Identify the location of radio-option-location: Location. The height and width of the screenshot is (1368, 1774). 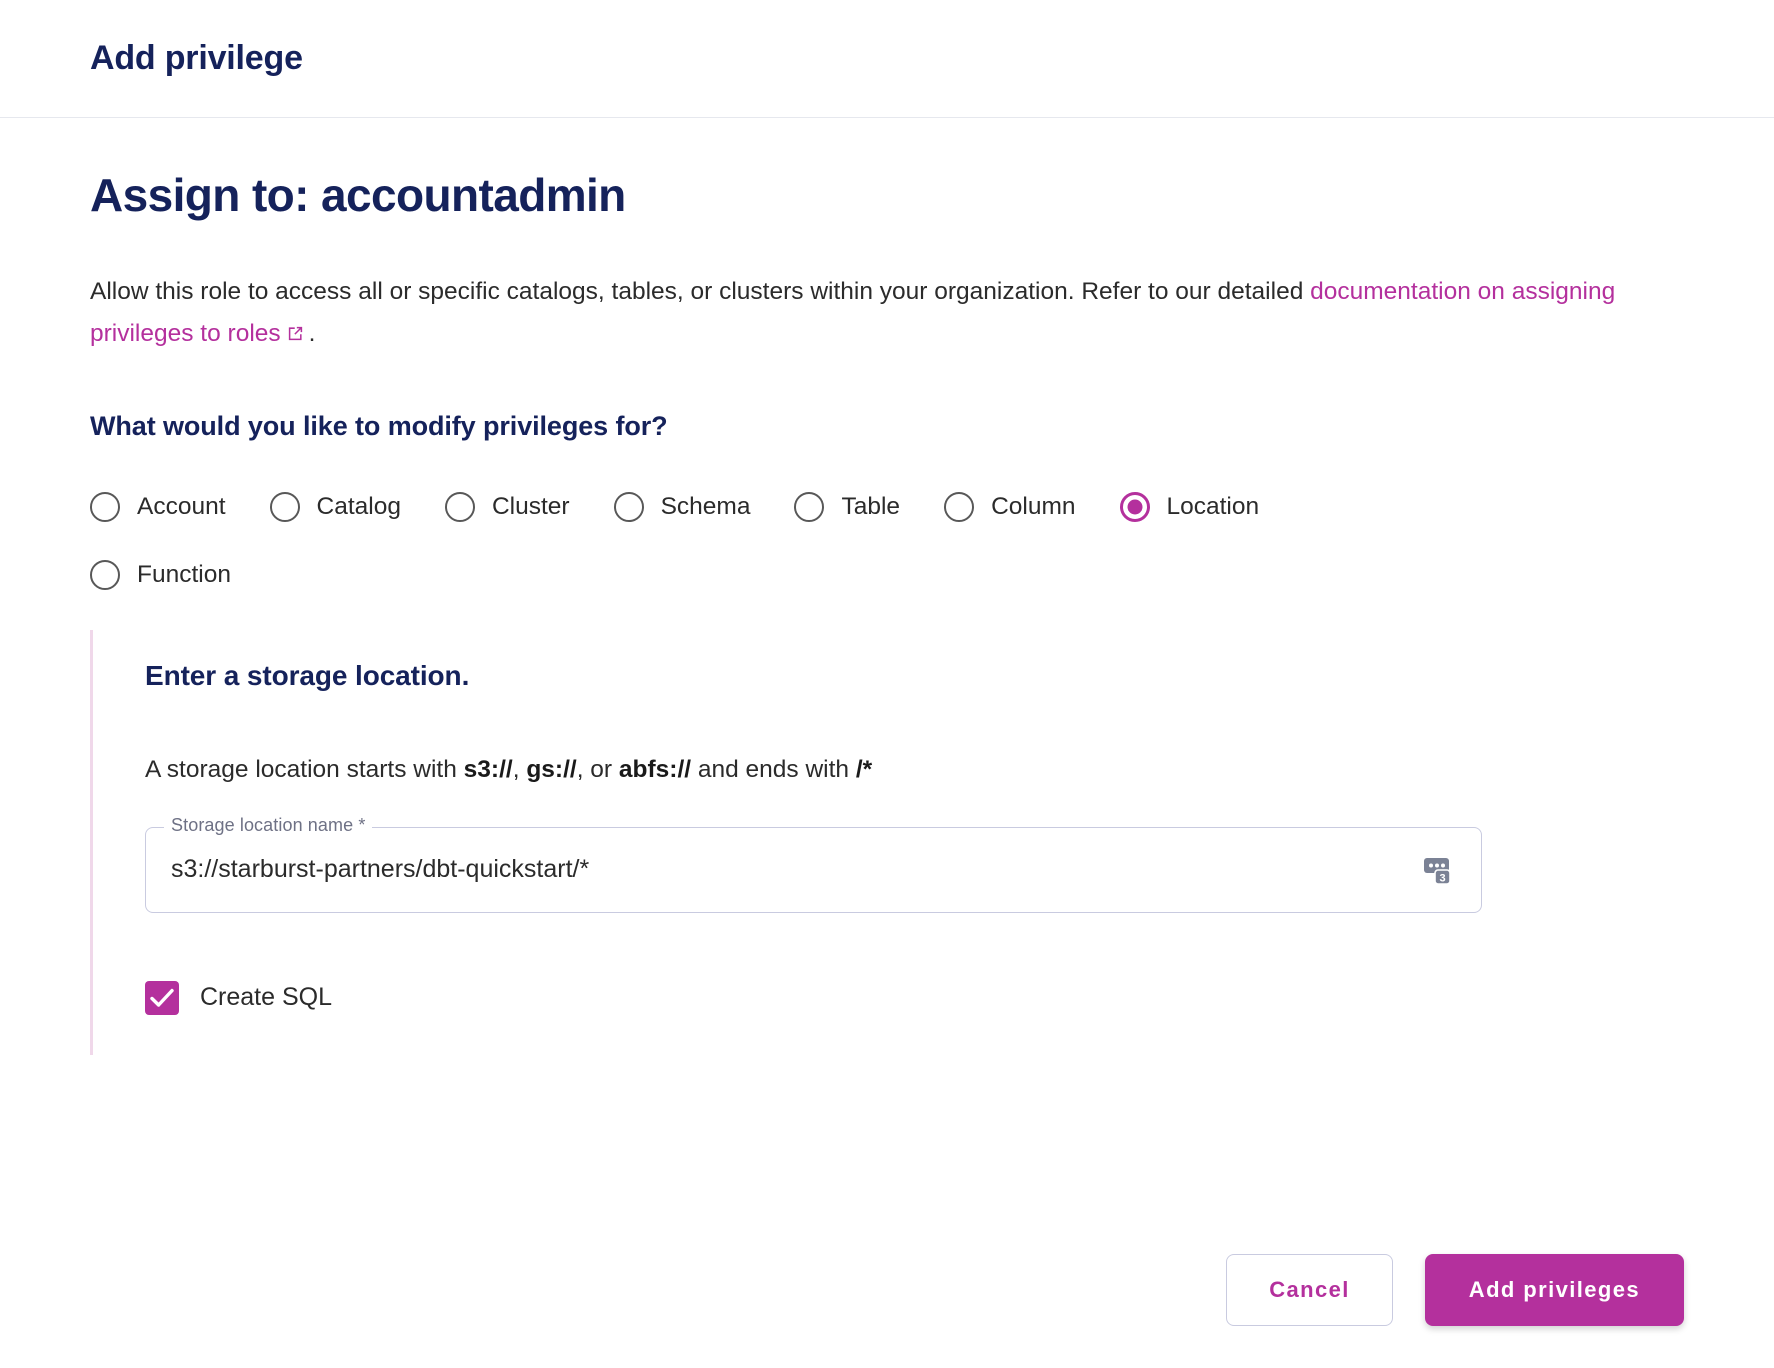
(1189, 507).